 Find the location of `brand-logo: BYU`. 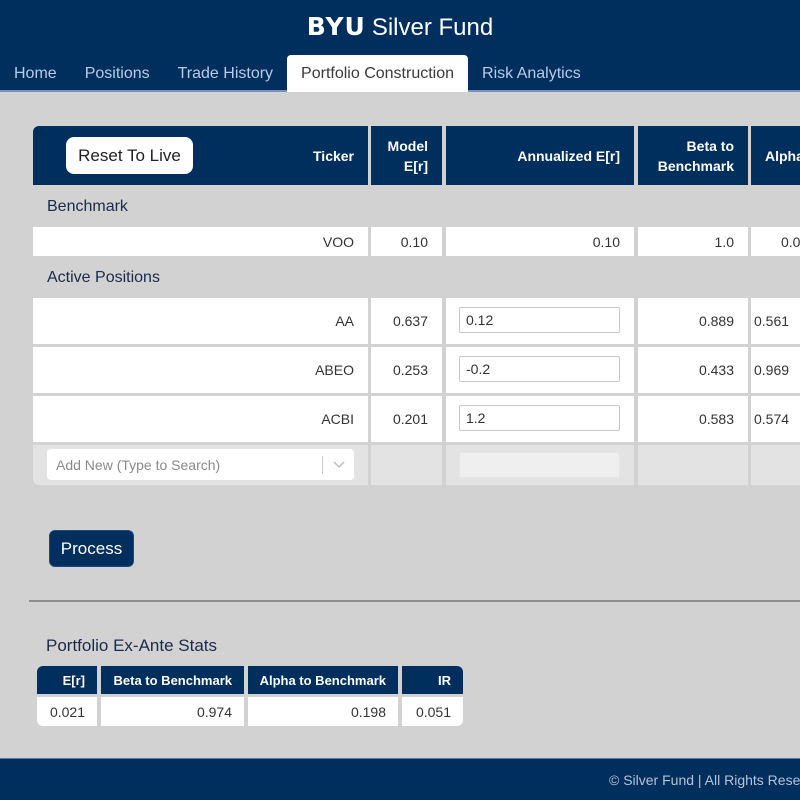

brand-logo: BYU is located at coordinates (336, 26).